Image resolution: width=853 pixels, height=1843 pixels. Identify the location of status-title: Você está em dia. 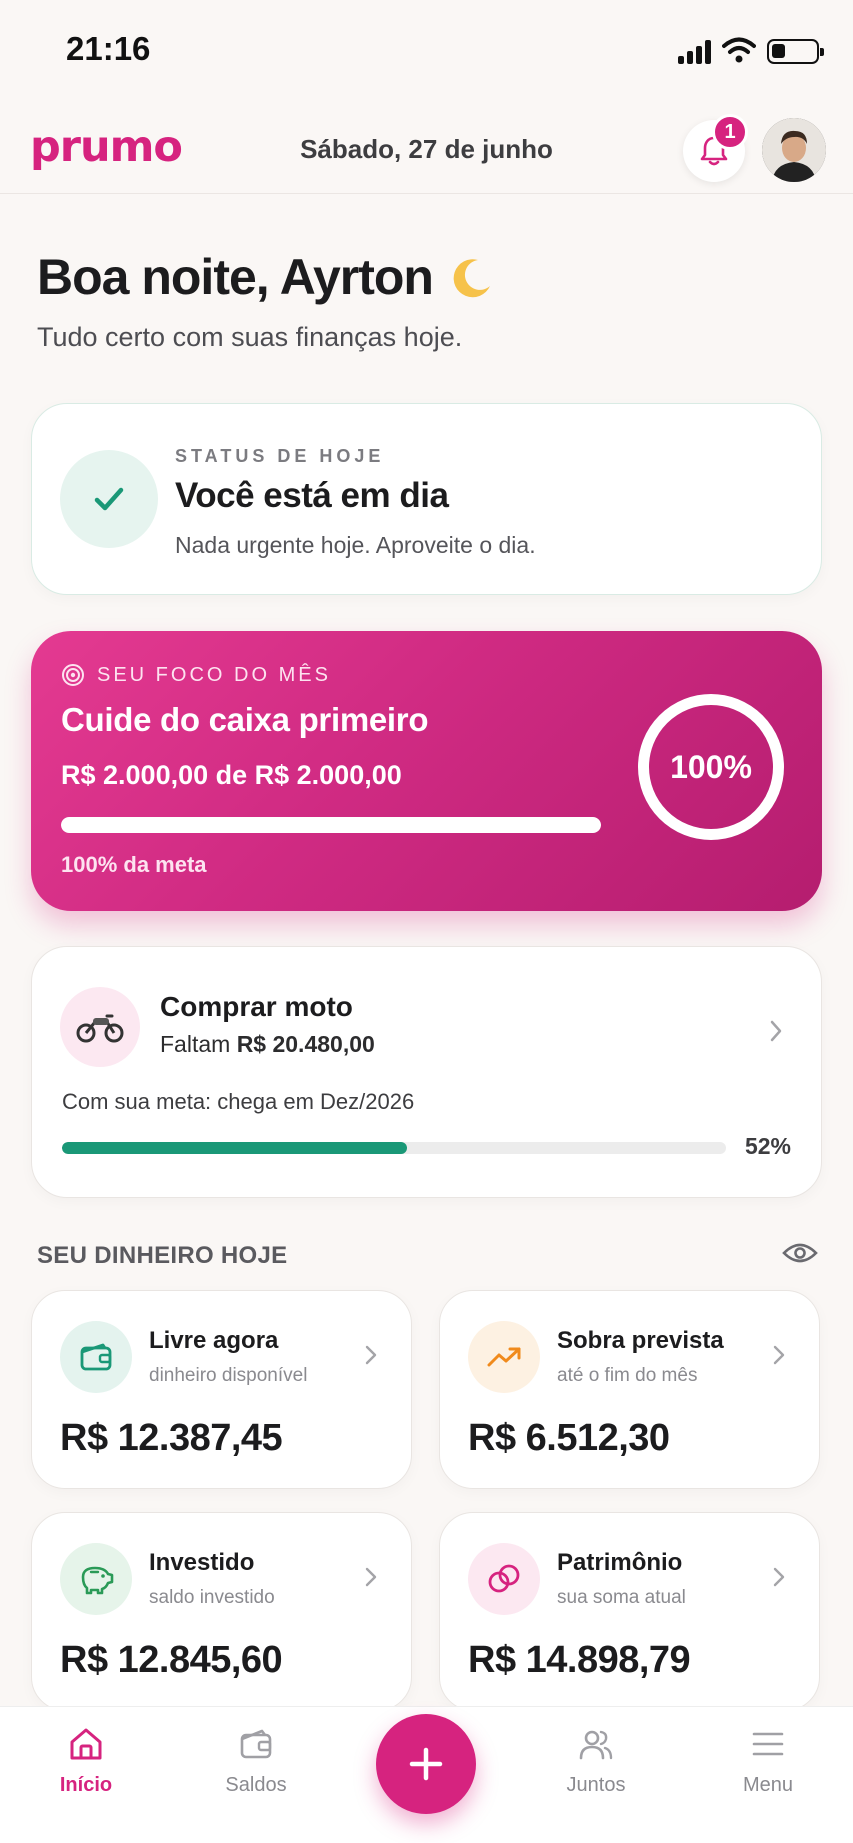
(312, 495).